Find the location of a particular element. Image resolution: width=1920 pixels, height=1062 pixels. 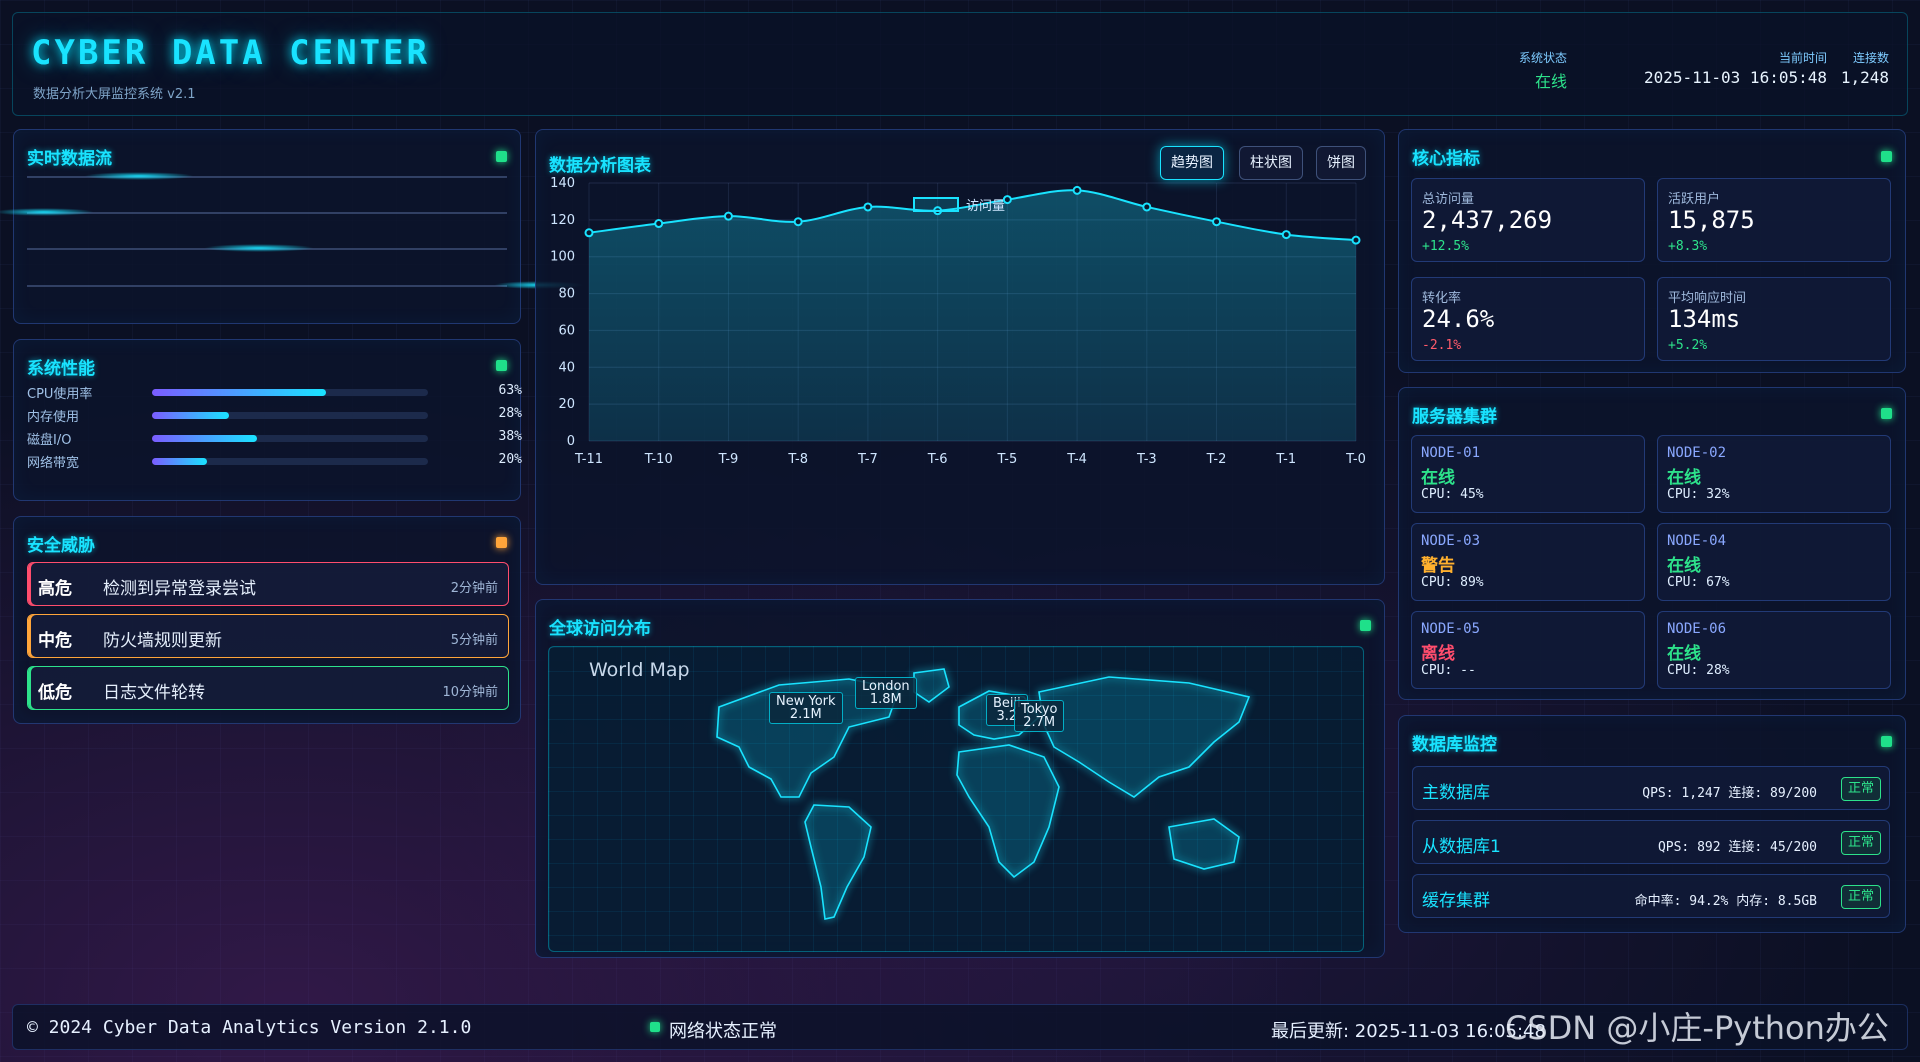

stream-pulse is located at coordinates (139, 176).